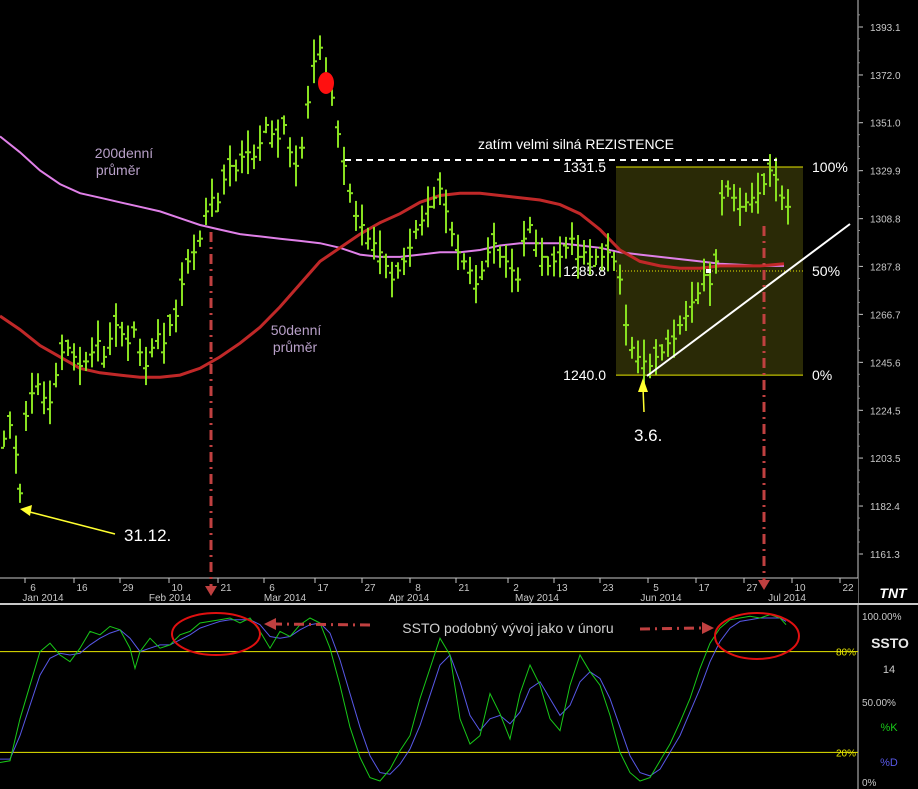 The width and height of the screenshot is (918, 789). I want to click on date-tick-label: 21, so click(226, 588).